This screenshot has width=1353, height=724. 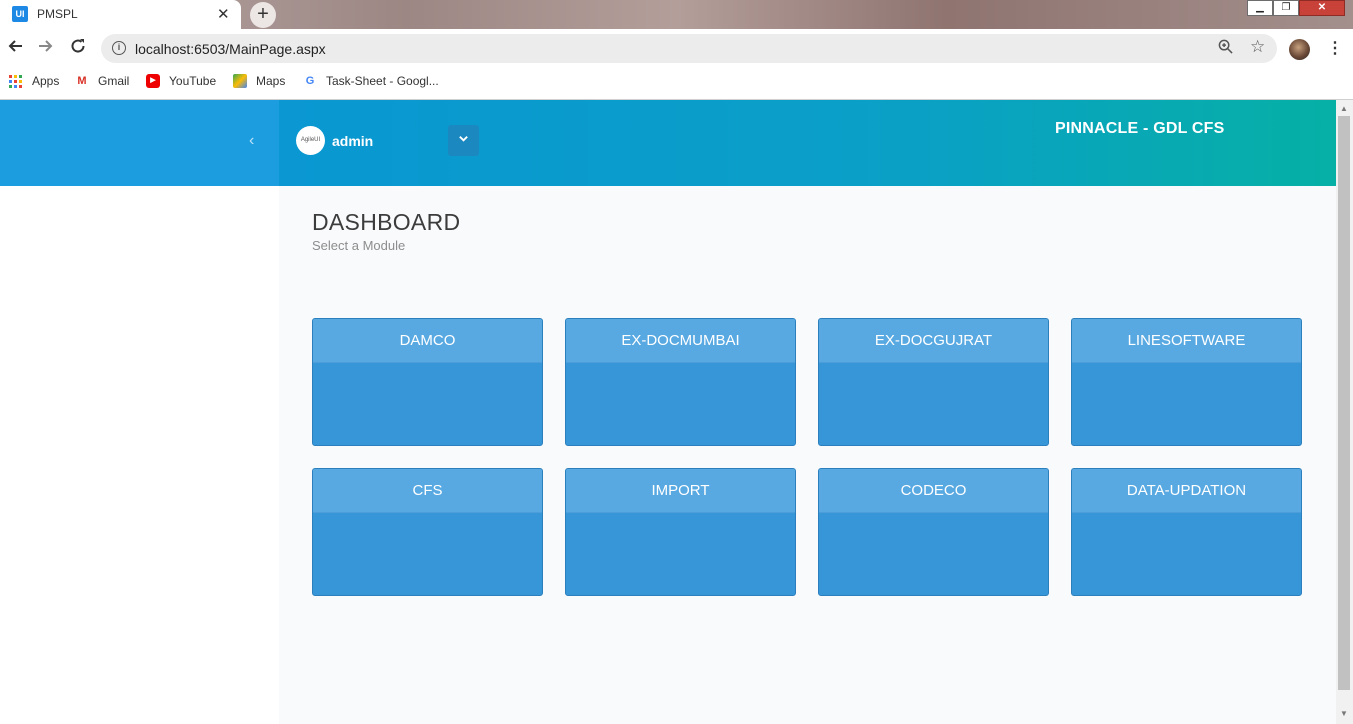 I want to click on chevron-down-icon, so click(x=463, y=139).